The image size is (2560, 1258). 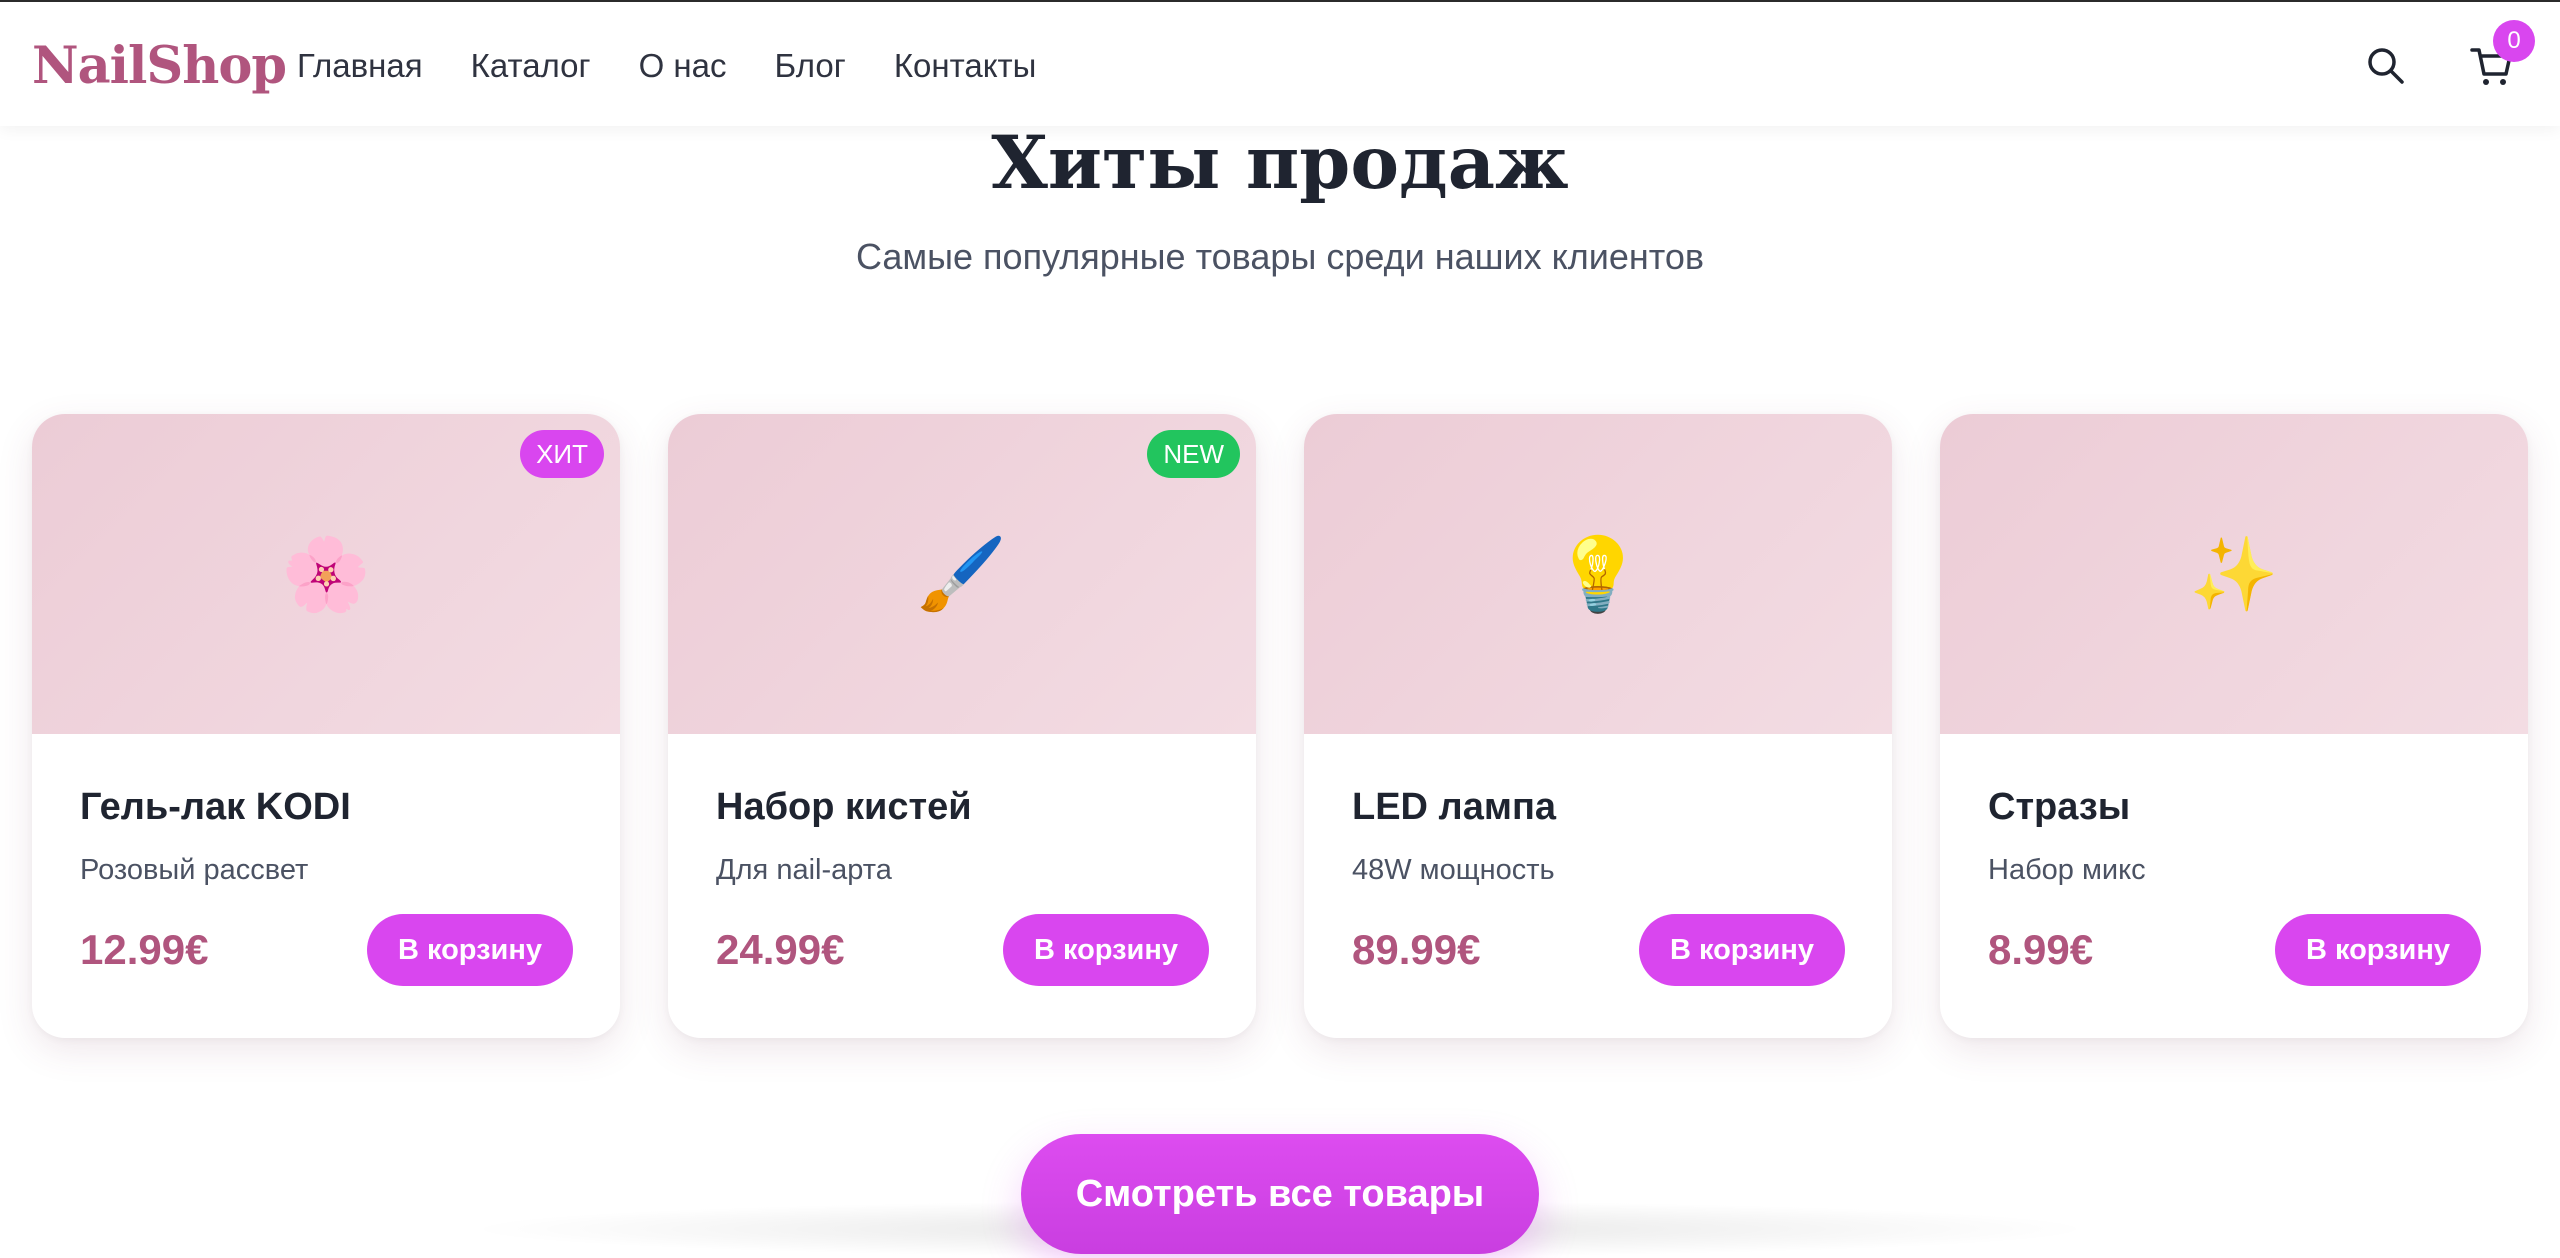 I want to click on product-name: Набор кистей, so click(x=844, y=807).